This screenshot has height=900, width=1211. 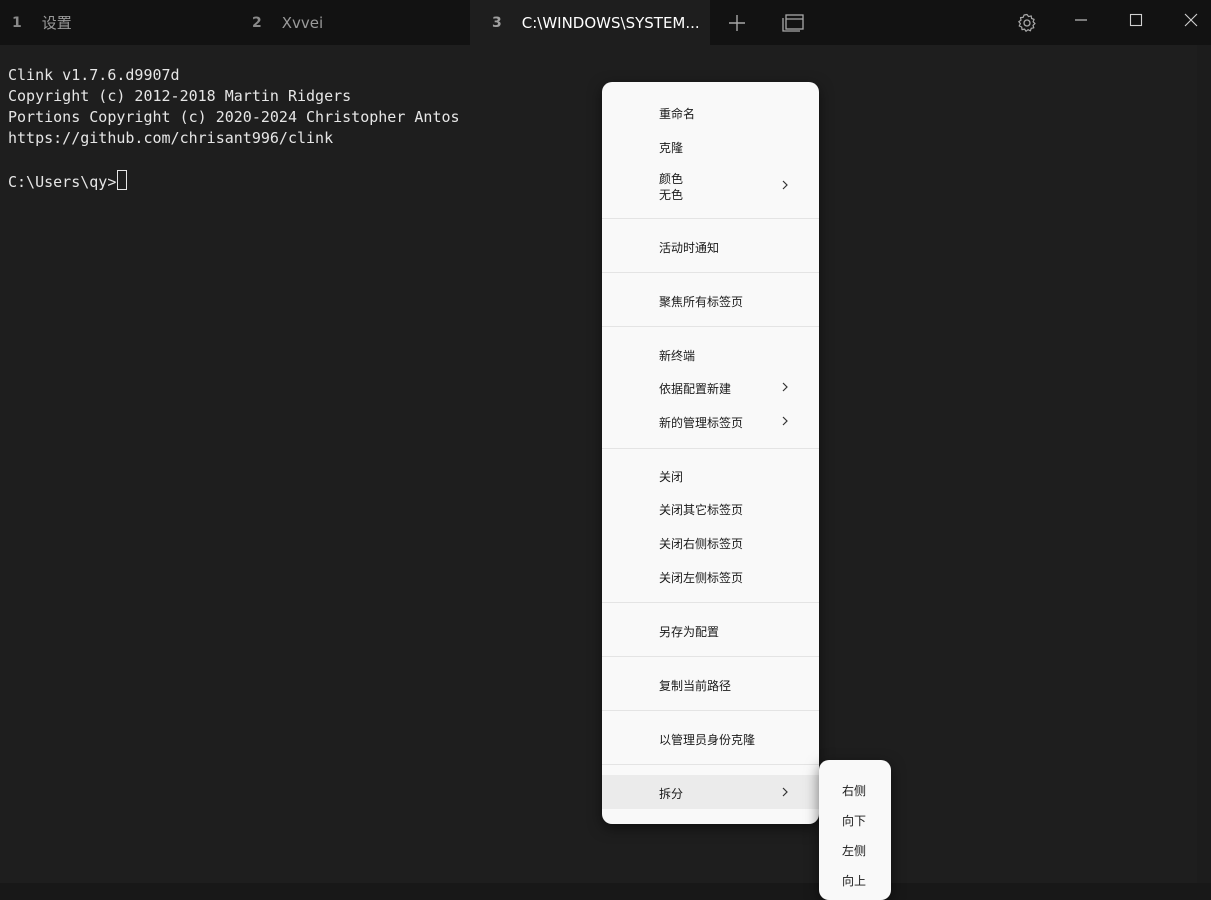 I want to click on menu-item-label: 以管理员身份克隆, so click(x=707, y=740).